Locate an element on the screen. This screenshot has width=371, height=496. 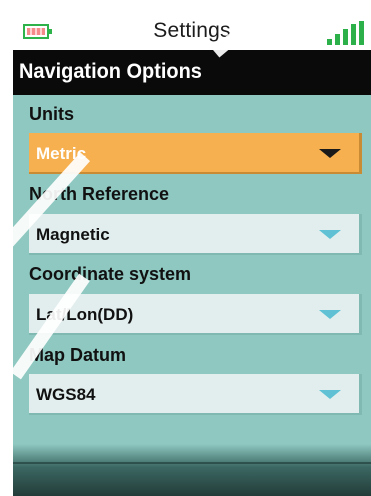
coordinate-system-label: Coordinate system is located at coordinates (110, 274).